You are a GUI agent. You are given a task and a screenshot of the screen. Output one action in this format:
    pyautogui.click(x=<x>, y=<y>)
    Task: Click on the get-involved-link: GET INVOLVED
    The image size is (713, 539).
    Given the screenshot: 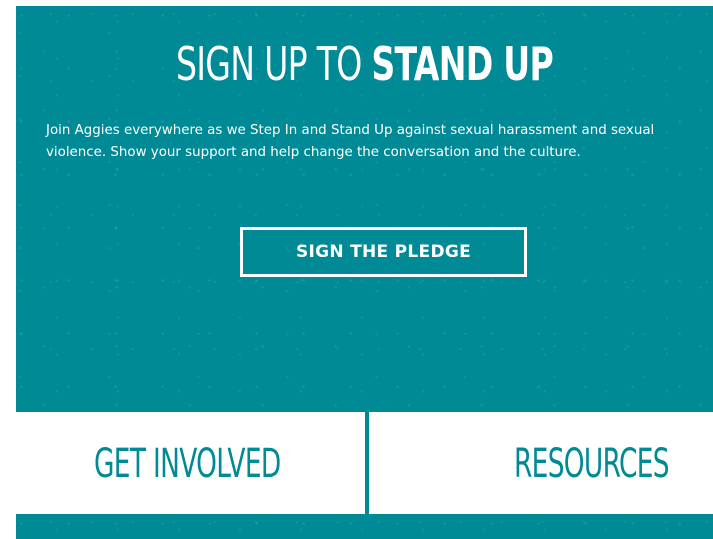 What is the action you would take?
    pyautogui.click(x=187, y=464)
    